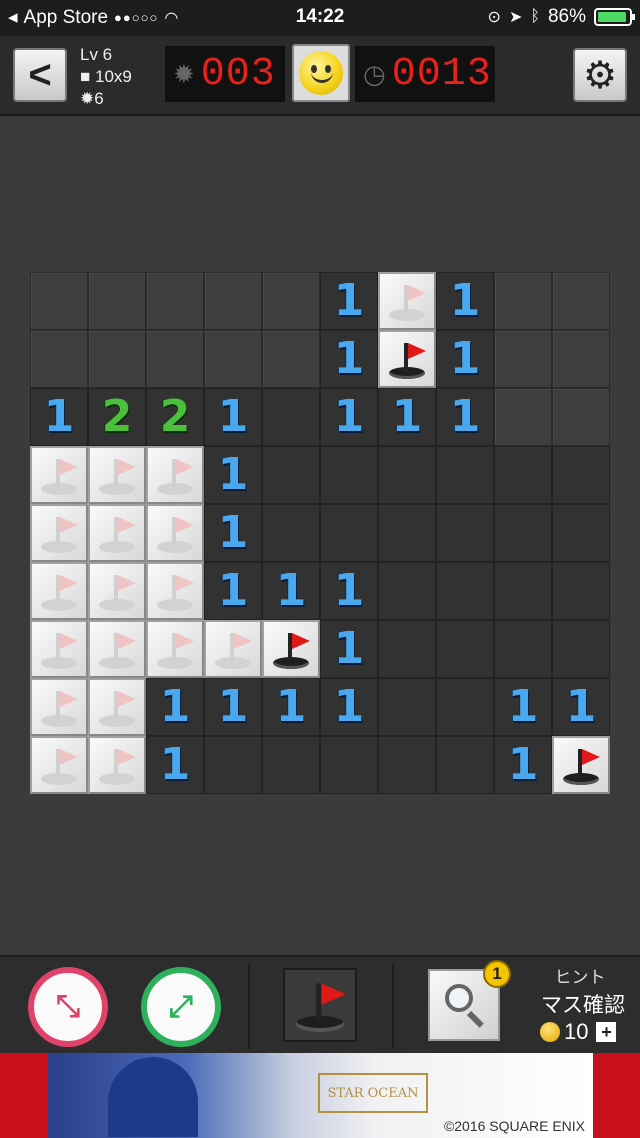 This screenshot has height=1138, width=640. I want to click on zoom-in-button: ⤡, so click(68, 1007).